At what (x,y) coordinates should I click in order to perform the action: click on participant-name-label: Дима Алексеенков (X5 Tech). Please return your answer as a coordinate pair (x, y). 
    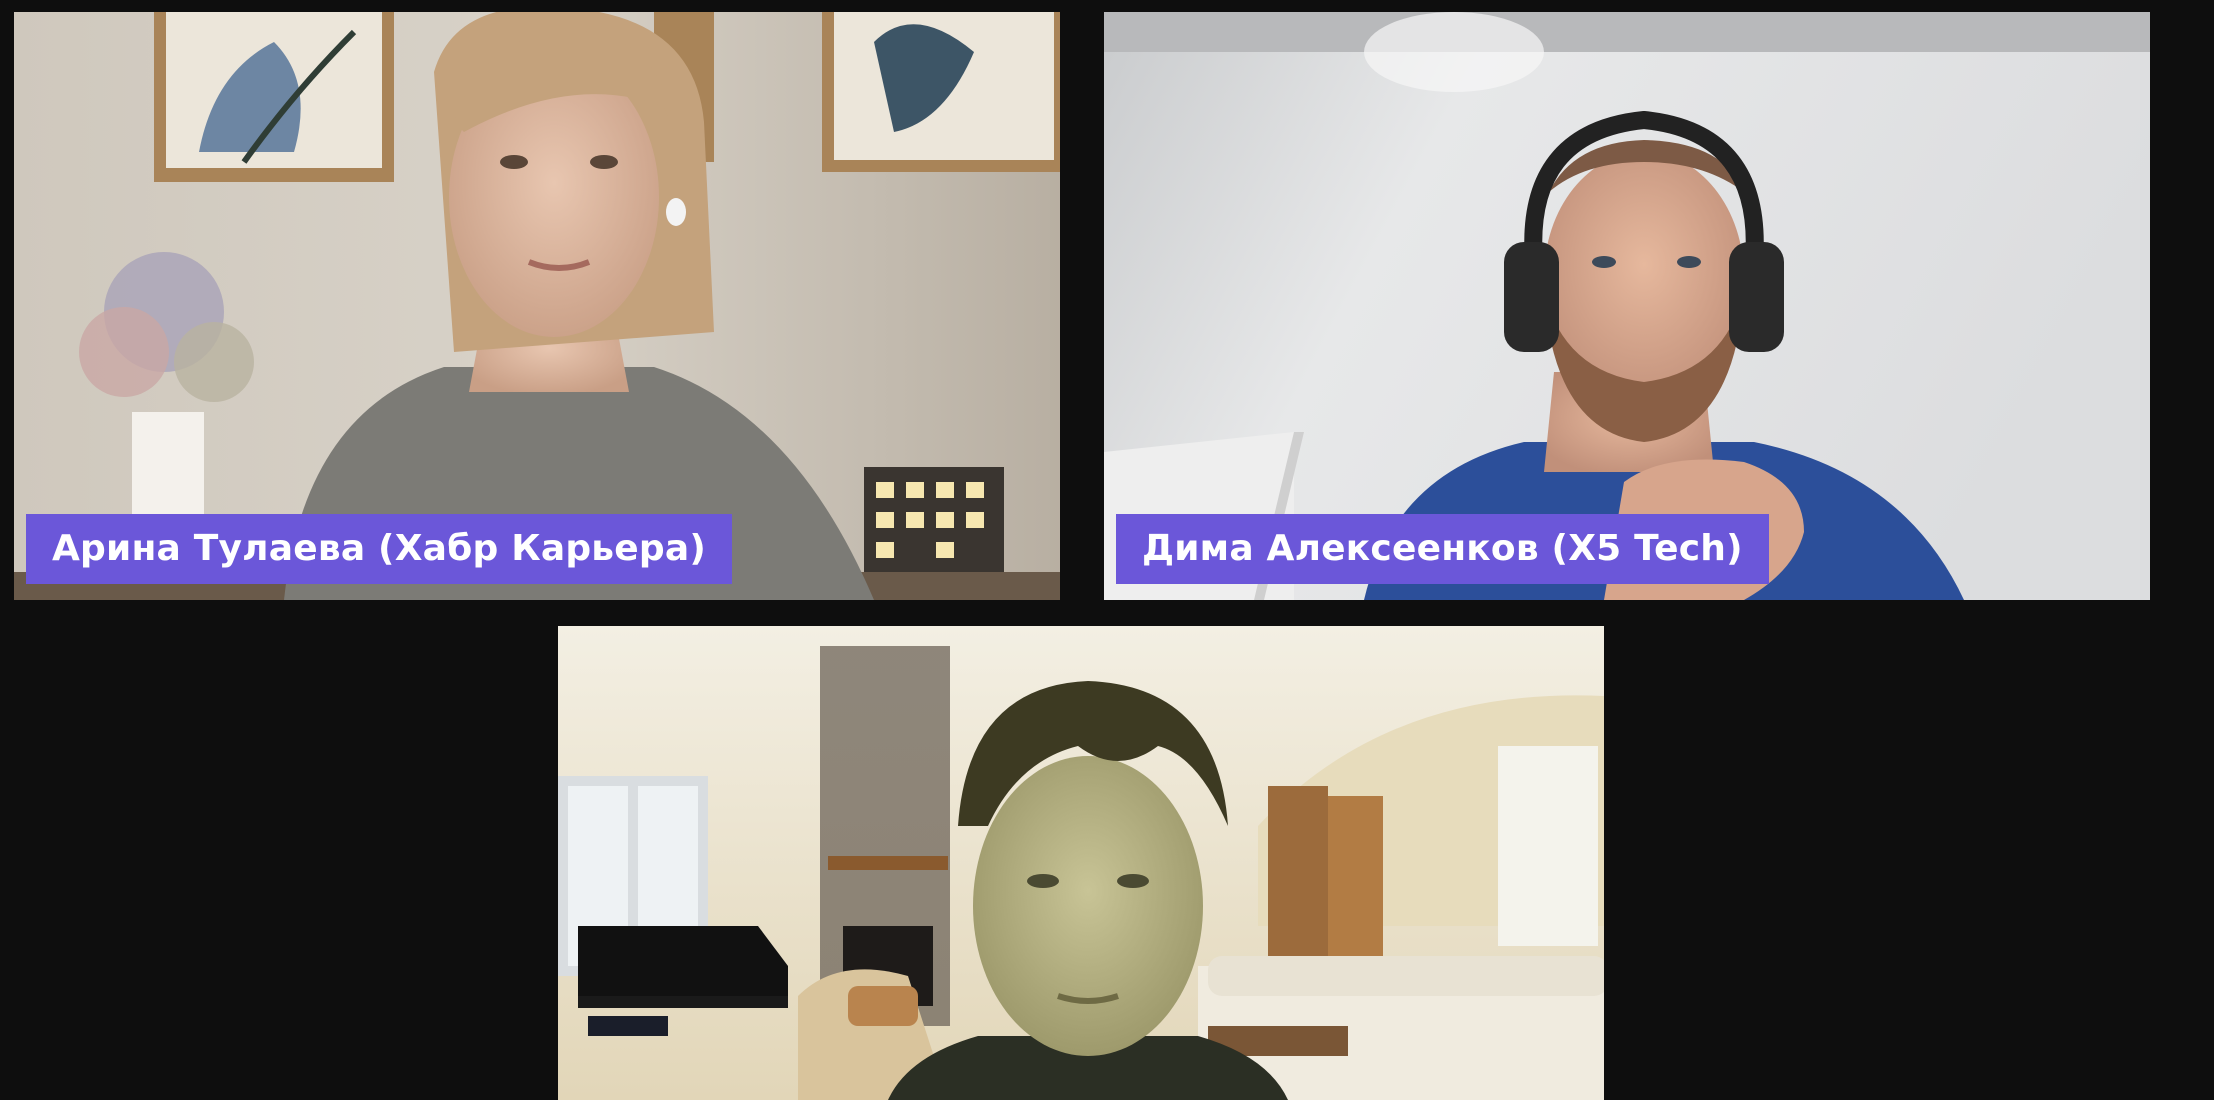
    Looking at the image, I should click on (1442, 549).